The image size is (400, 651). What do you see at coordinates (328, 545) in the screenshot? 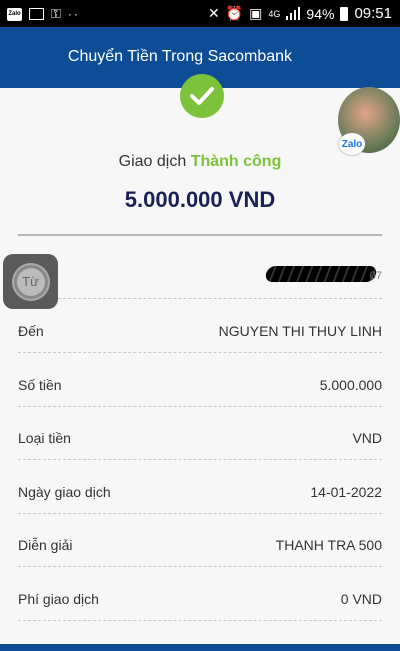
I see `row-value: THANH TRA 500` at bounding box center [328, 545].